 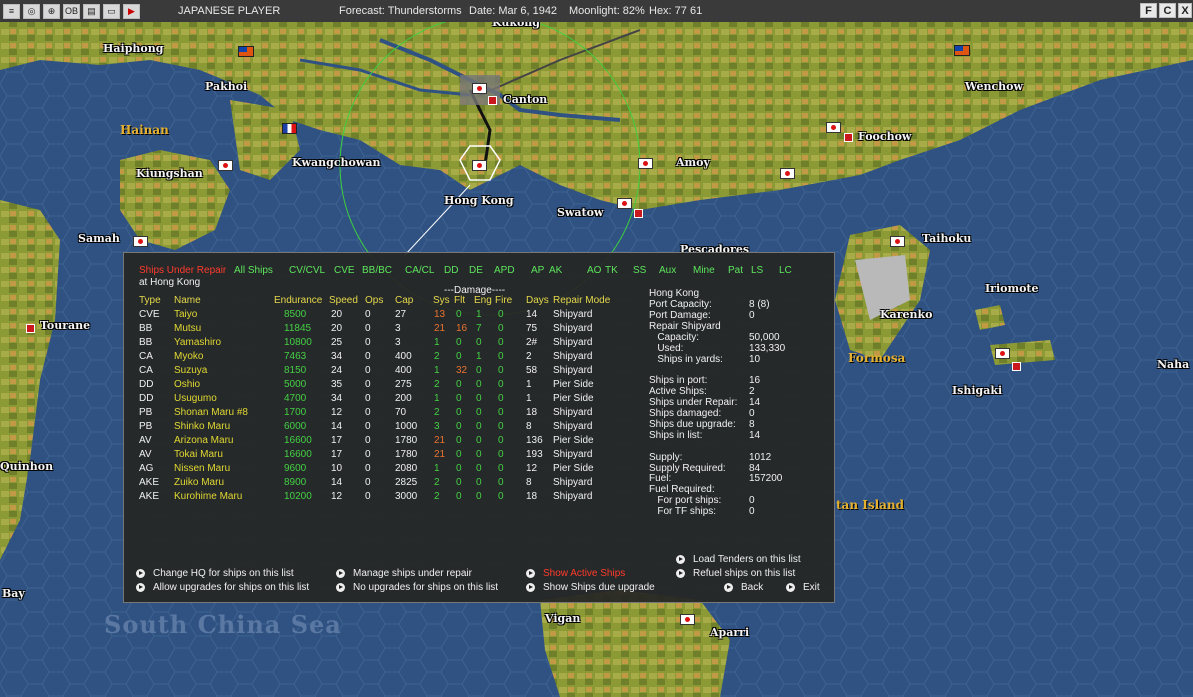 I want to click on cell-name: Suzuya, so click(x=190, y=370).